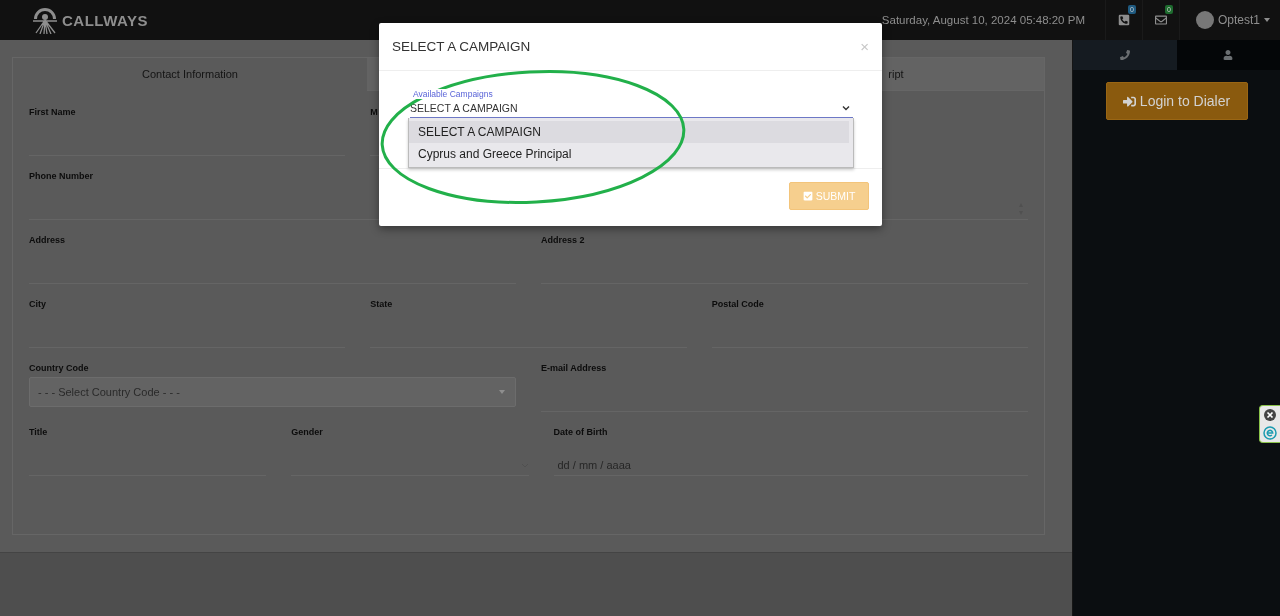 Image resolution: width=1280 pixels, height=616 pixels. I want to click on dropdown-option: Cyprus and Greece Principal, so click(629, 154).